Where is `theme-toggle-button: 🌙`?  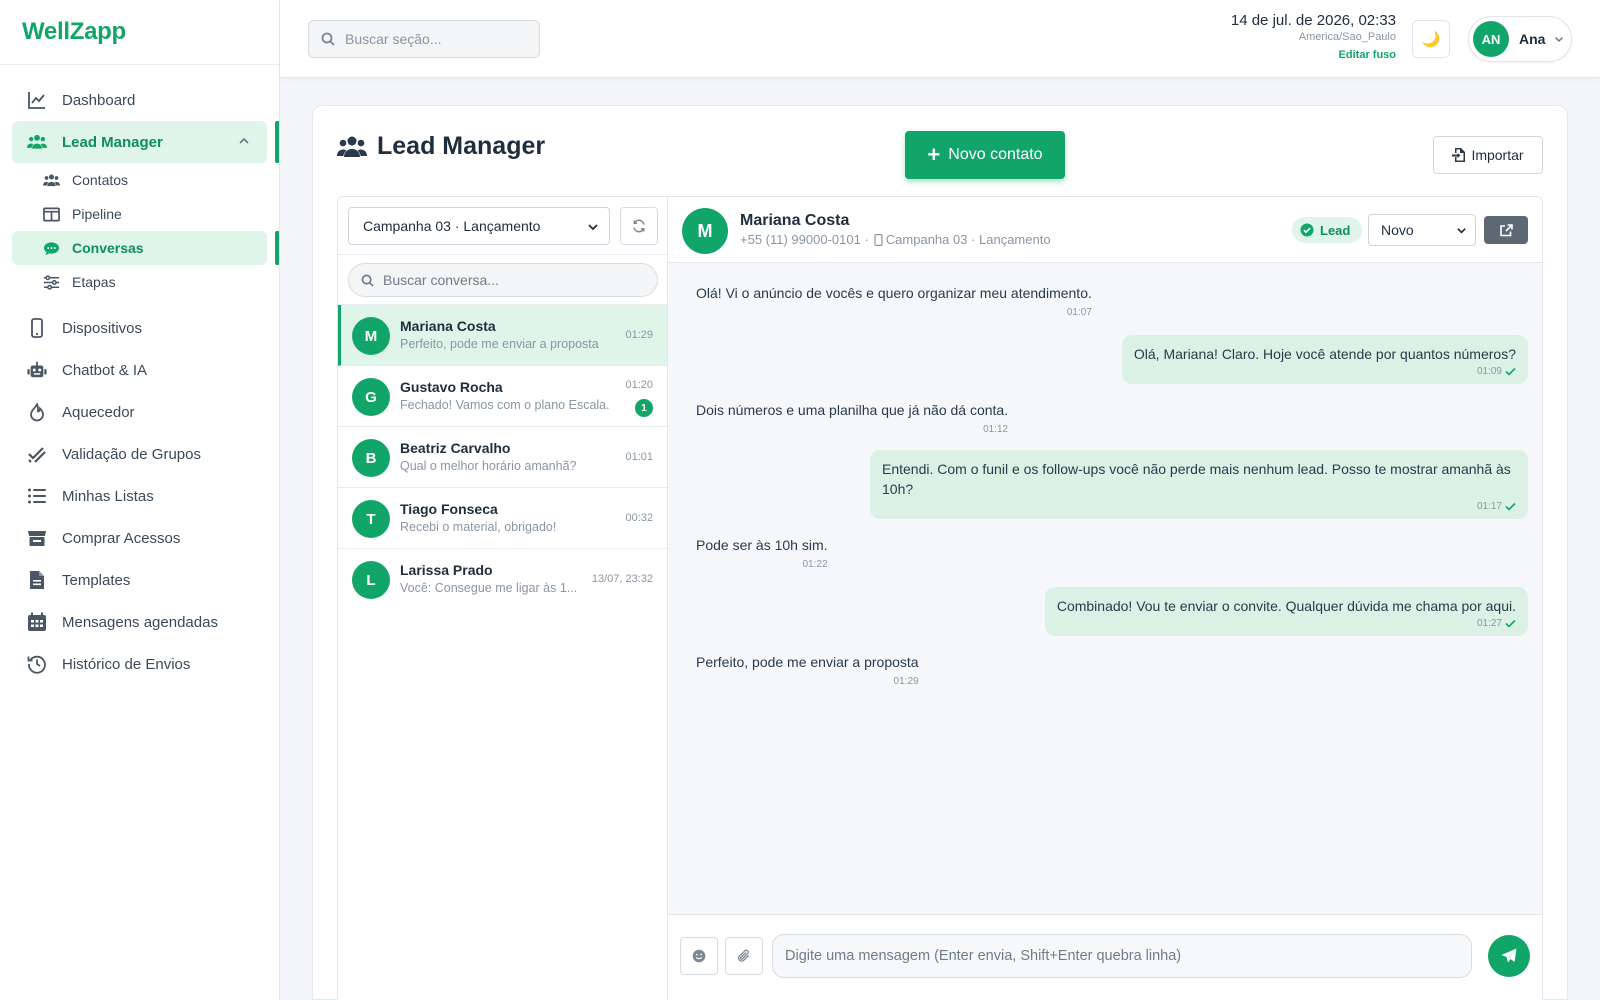 theme-toggle-button: 🌙 is located at coordinates (1431, 39).